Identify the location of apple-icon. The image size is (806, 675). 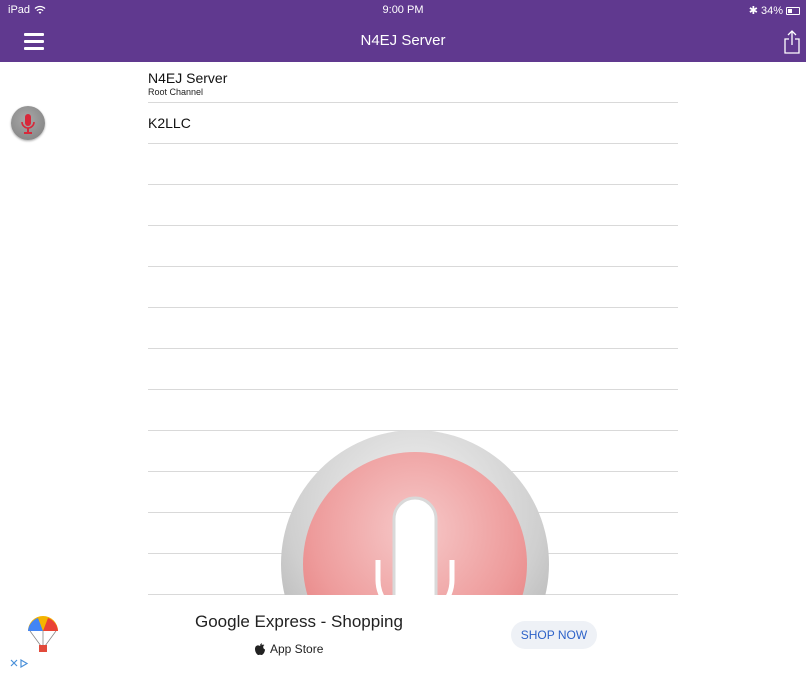
(260, 648).